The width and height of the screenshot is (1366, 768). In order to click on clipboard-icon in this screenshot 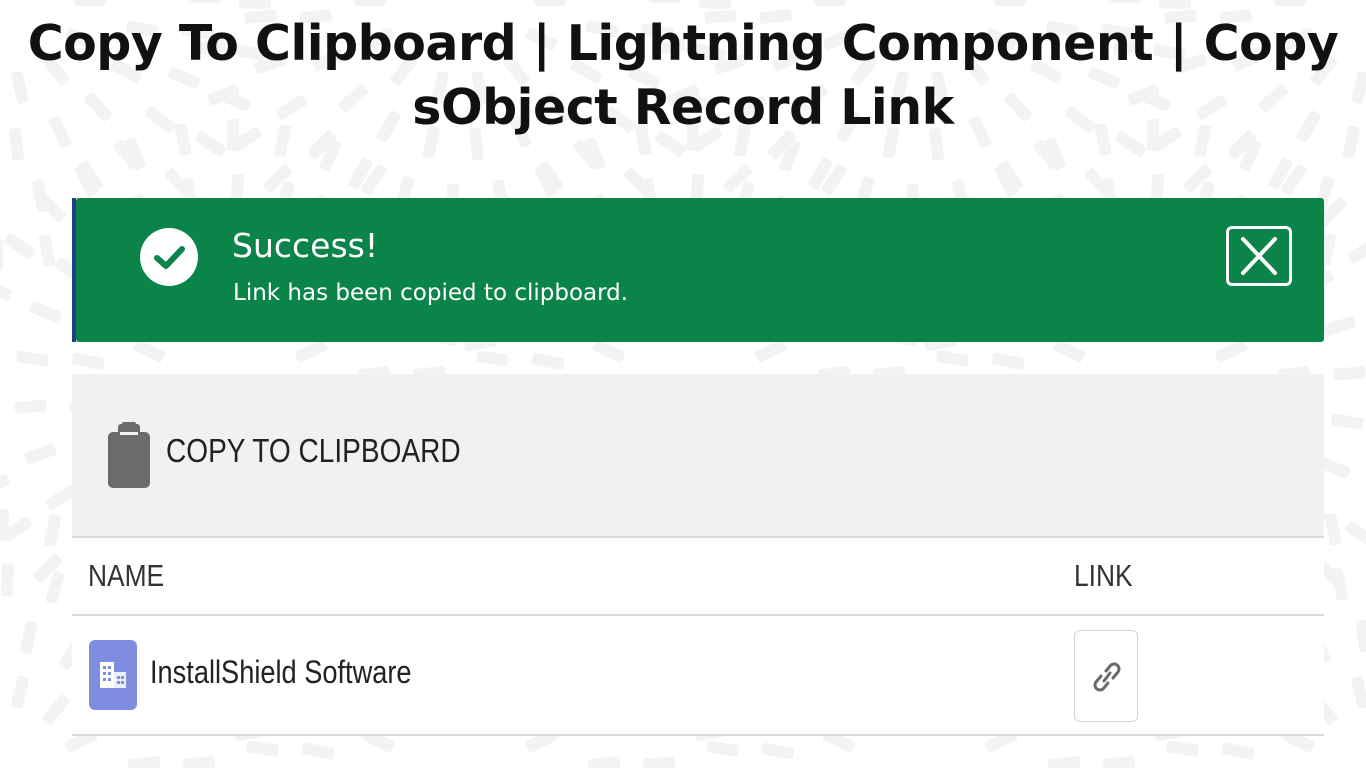, I will do `click(129, 455)`.